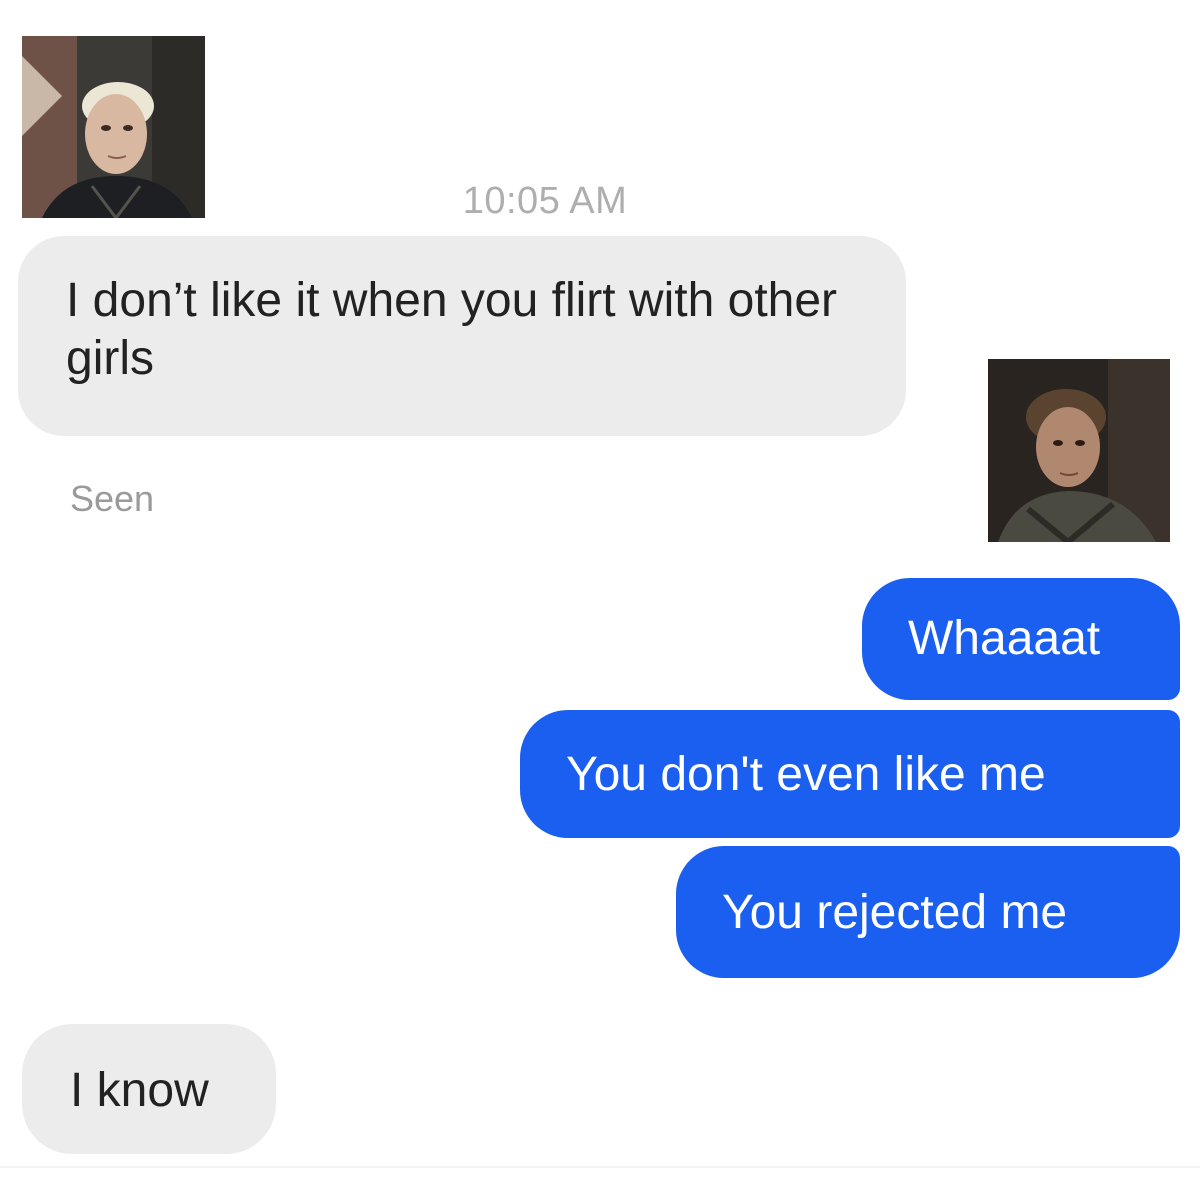 The width and height of the screenshot is (1200, 1180). Describe the element at coordinates (545, 201) in the screenshot. I see `message-timestamp: 10:05 AM` at that location.